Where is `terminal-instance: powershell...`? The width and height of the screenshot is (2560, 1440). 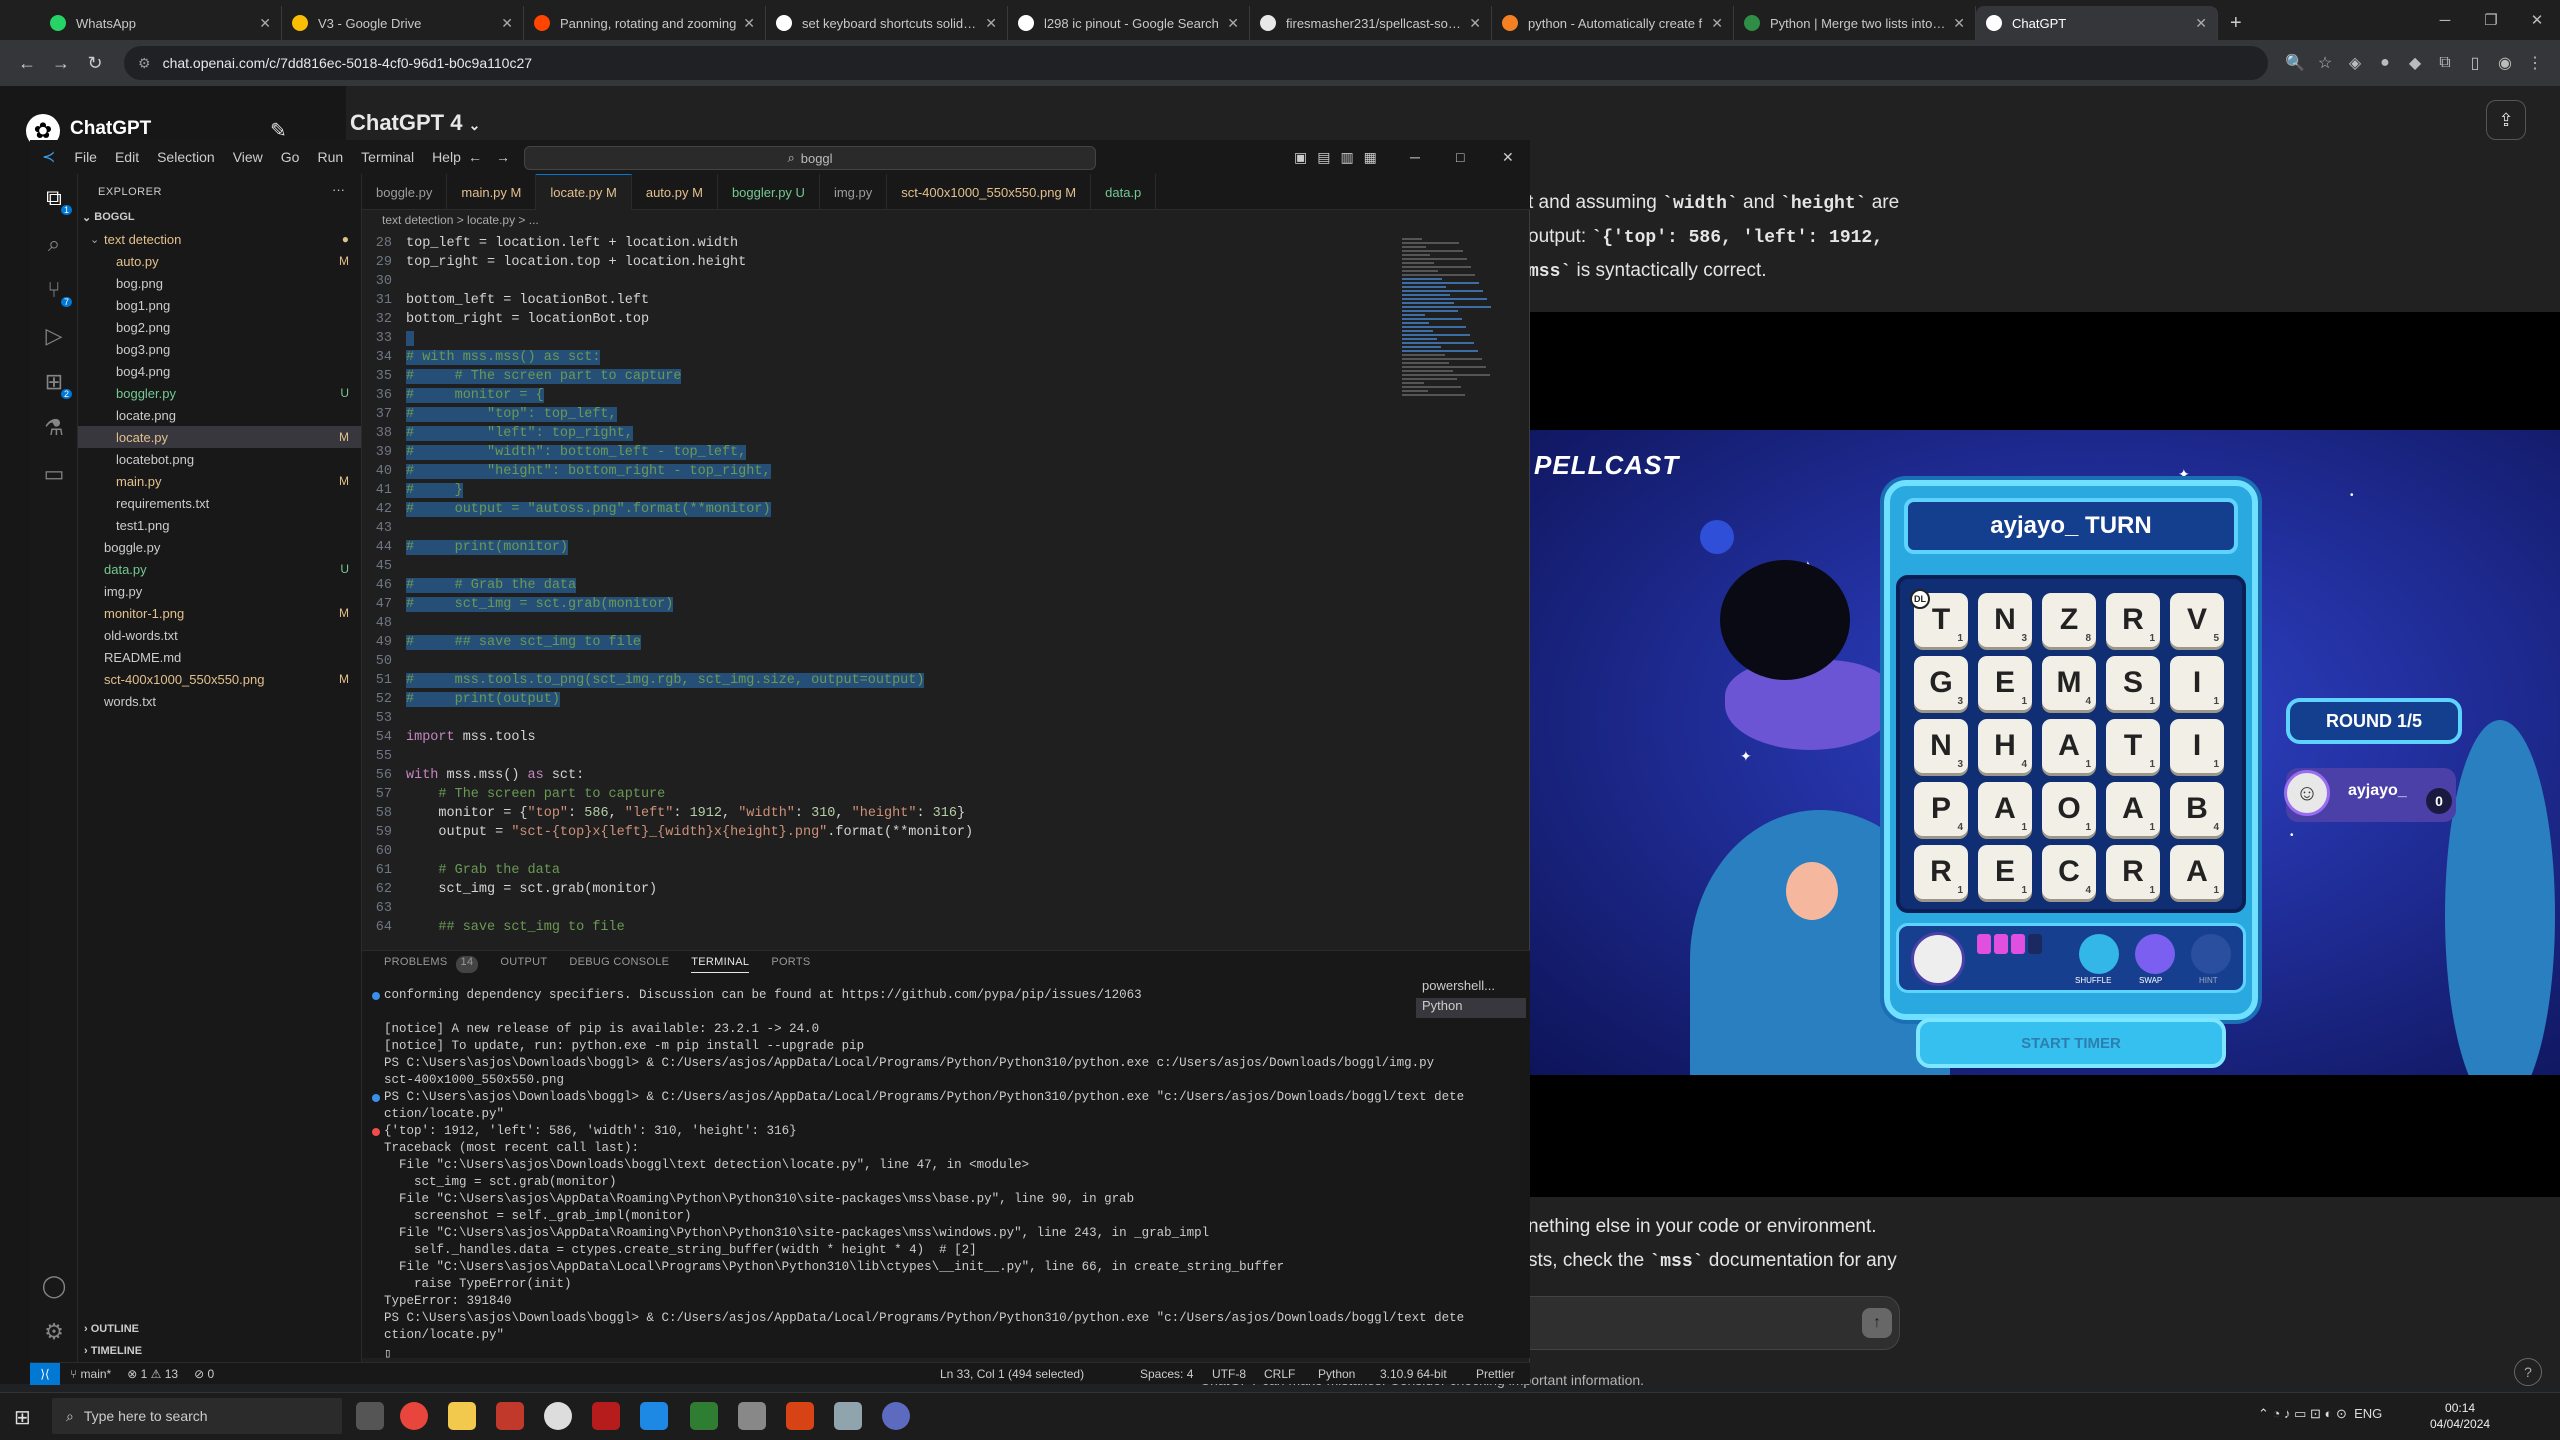 terminal-instance: powershell... is located at coordinates (1471, 988).